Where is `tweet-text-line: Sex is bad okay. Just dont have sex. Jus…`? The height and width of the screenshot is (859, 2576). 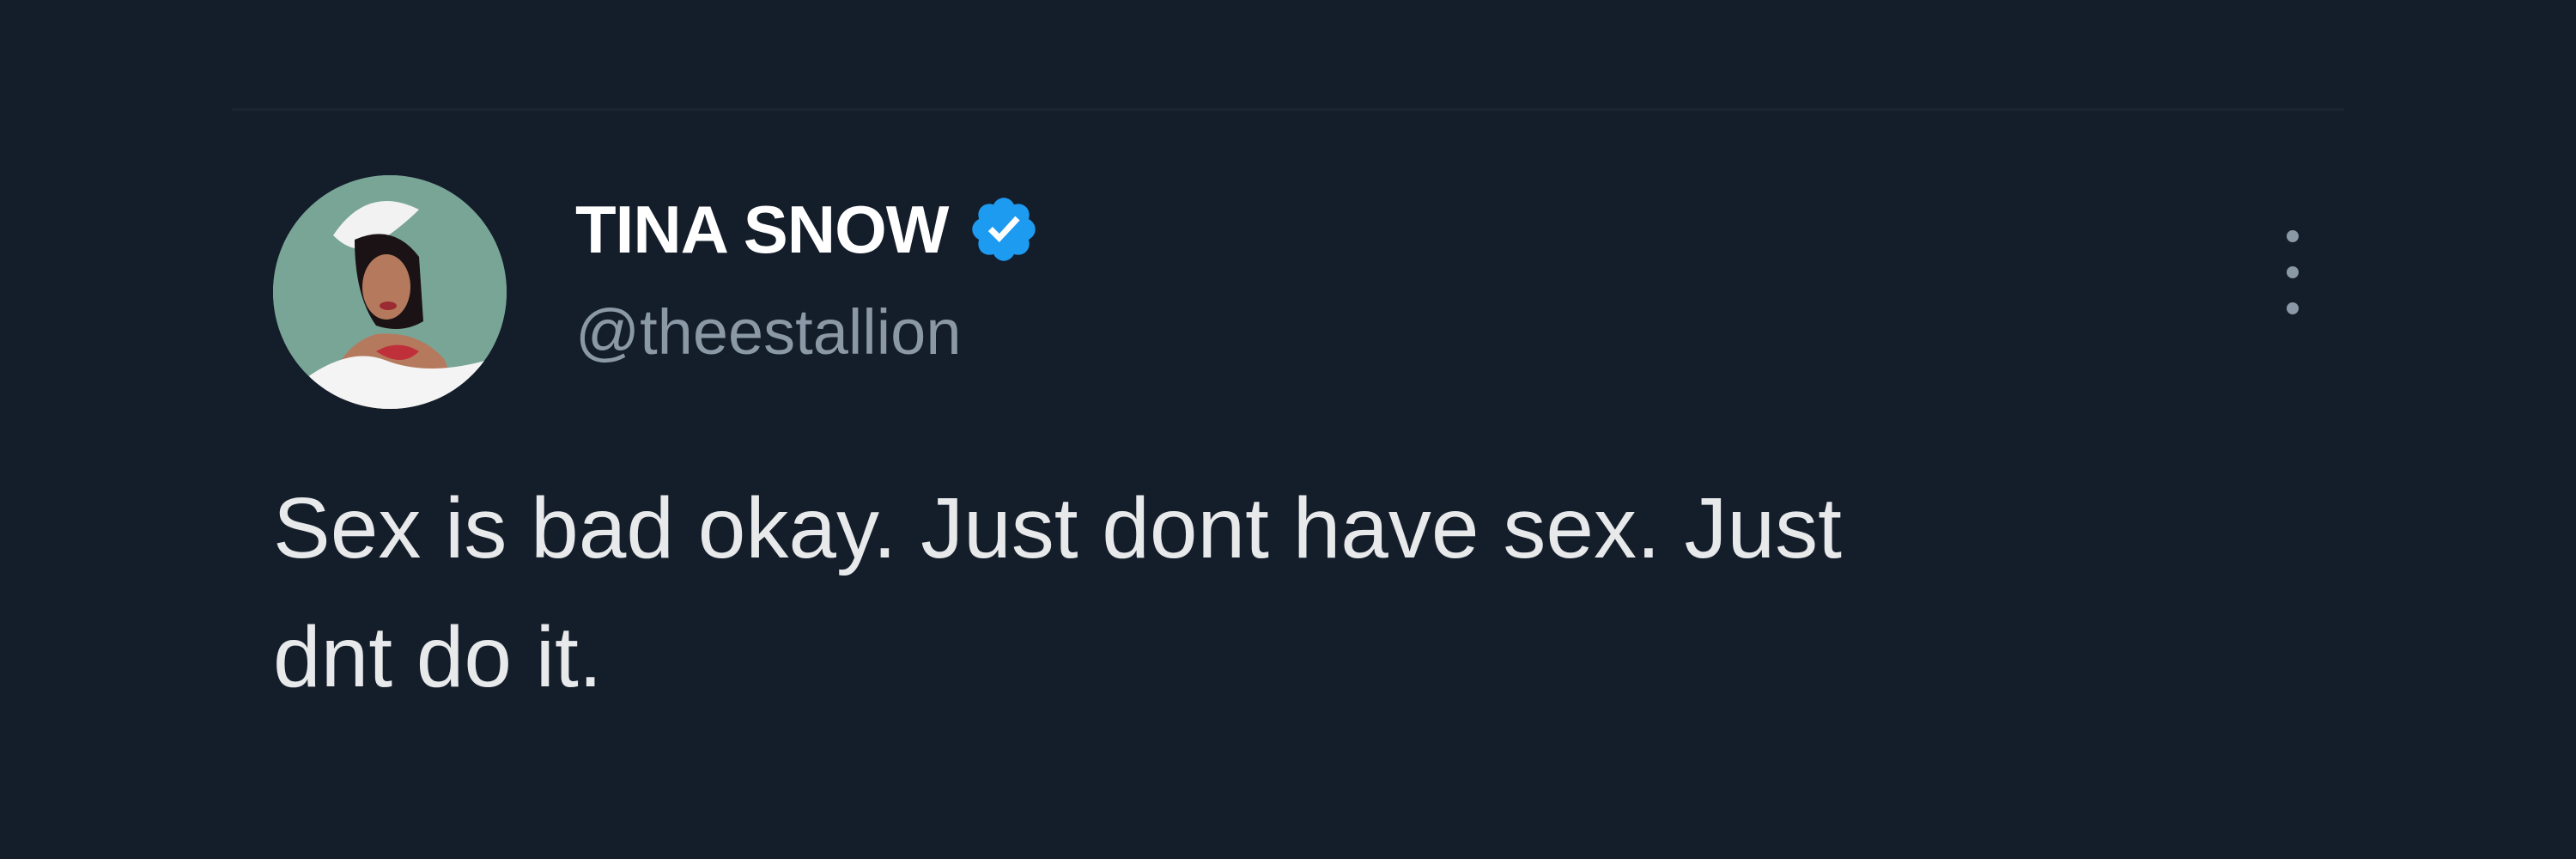 tweet-text-line: Sex is bad okay. Just dont have sex. Jus… is located at coordinates (1057, 528).